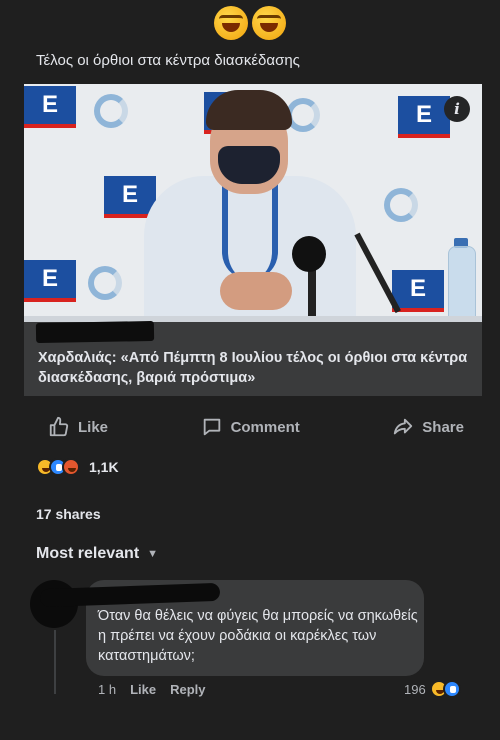 This screenshot has width=500, height=740. I want to click on post-emoji-row, so click(250, 26).